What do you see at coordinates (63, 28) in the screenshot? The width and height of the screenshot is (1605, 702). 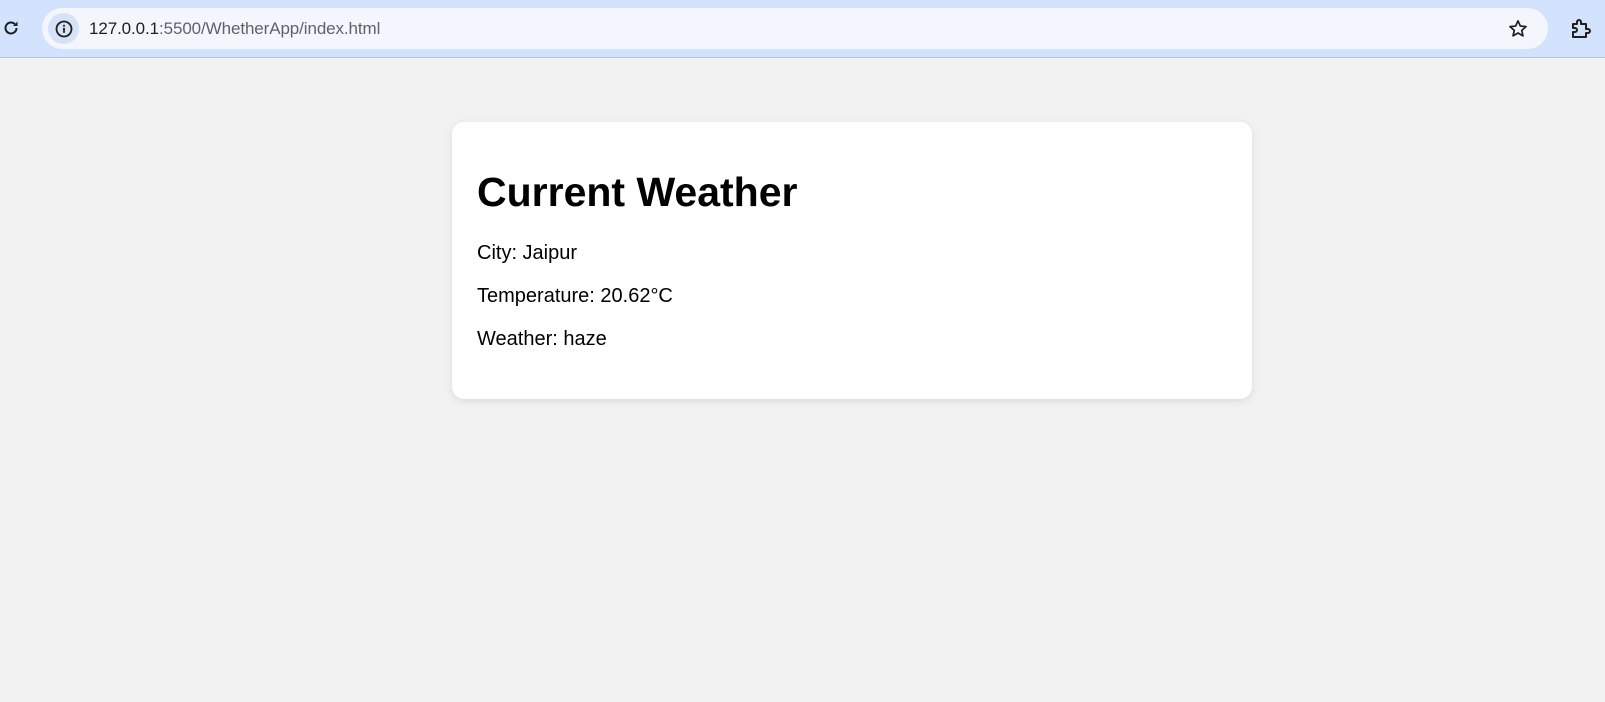 I see `info-icon` at bounding box center [63, 28].